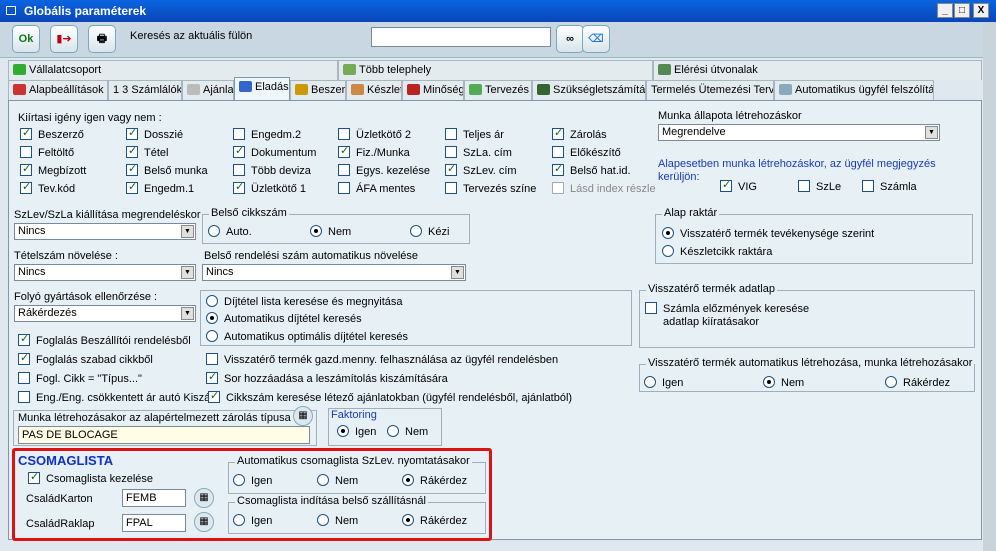 This screenshot has height=551, width=996. I want to click on dijtetel-automatikus-radio: Automatikus díjtétel keresés, so click(284, 318).